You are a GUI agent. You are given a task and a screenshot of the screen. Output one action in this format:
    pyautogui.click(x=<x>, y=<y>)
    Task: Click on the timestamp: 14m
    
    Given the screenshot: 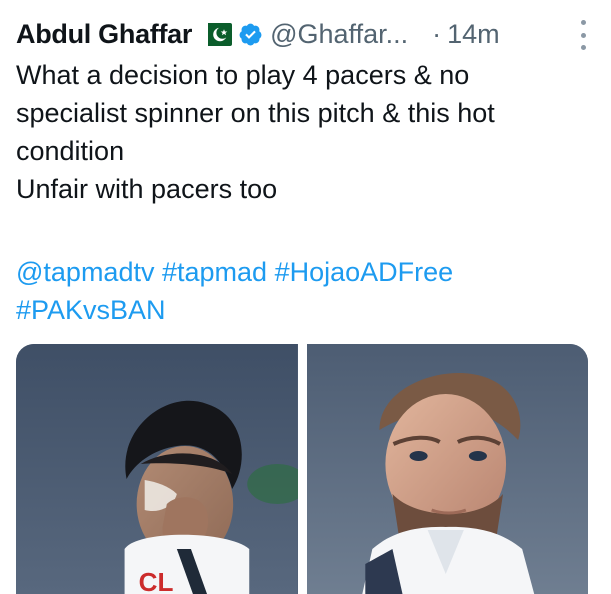 What is the action you would take?
    pyautogui.click(x=473, y=34)
    